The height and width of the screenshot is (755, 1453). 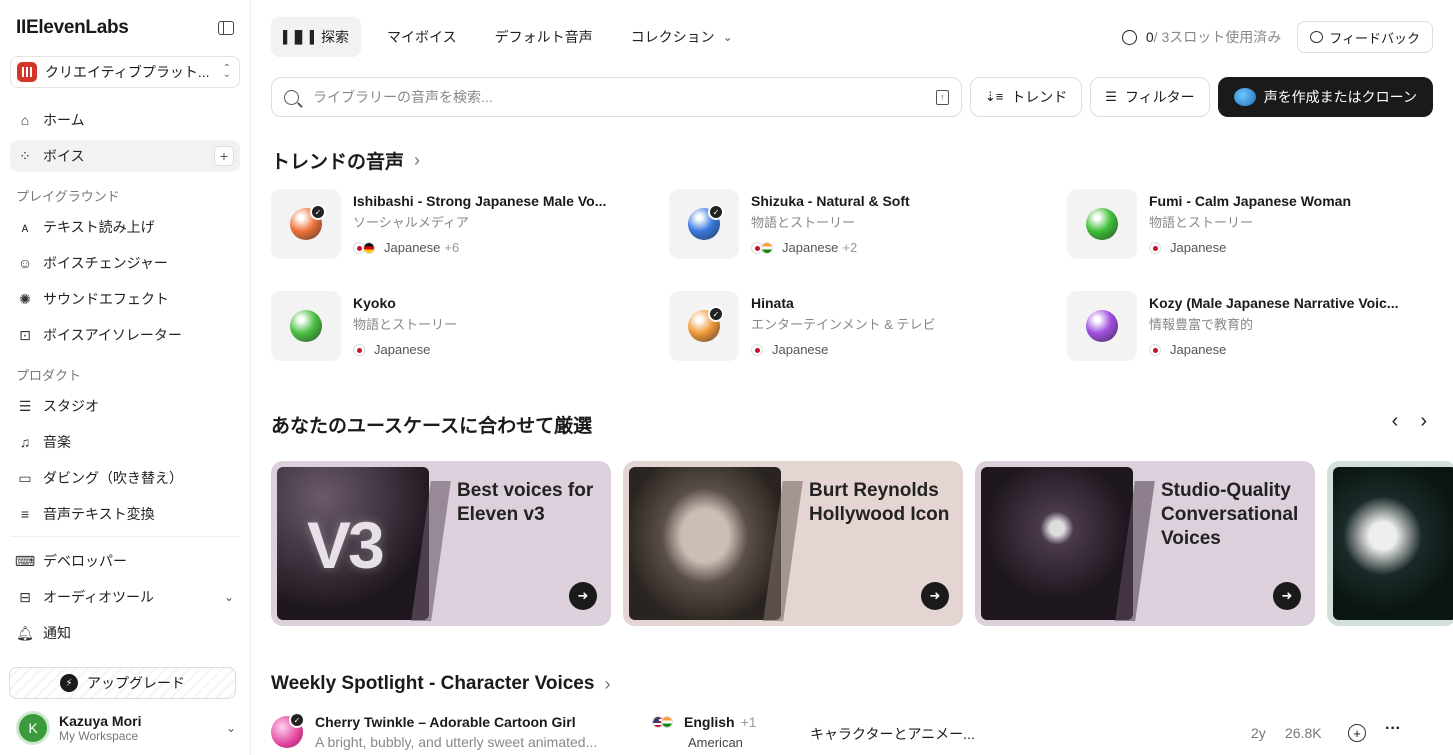 I want to click on nav-label: ダビング（吹き替え）, so click(x=113, y=478).